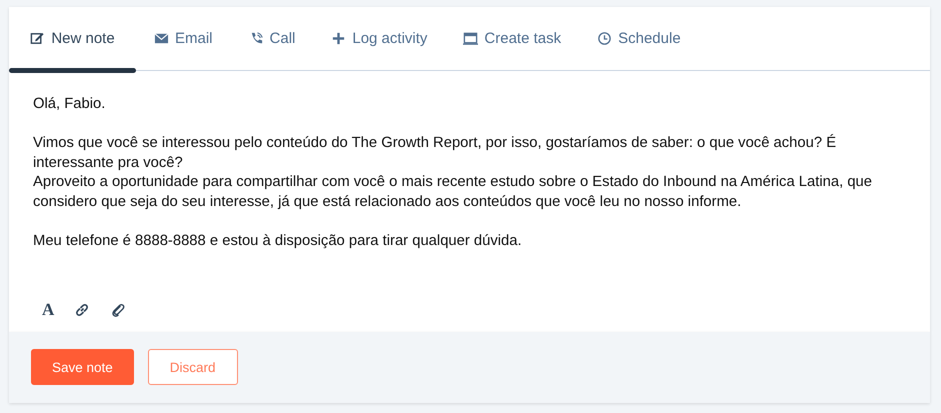 The height and width of the screenshot is (413, 941). Describe the element at coordinates (435, 153) in the screenshot. I see `note-text: Vimos que você se interessou pelo conteúdo do The Growth Report, por isso, gostaríamos de saber: o que você achou? É interessante pra você?` at that location.